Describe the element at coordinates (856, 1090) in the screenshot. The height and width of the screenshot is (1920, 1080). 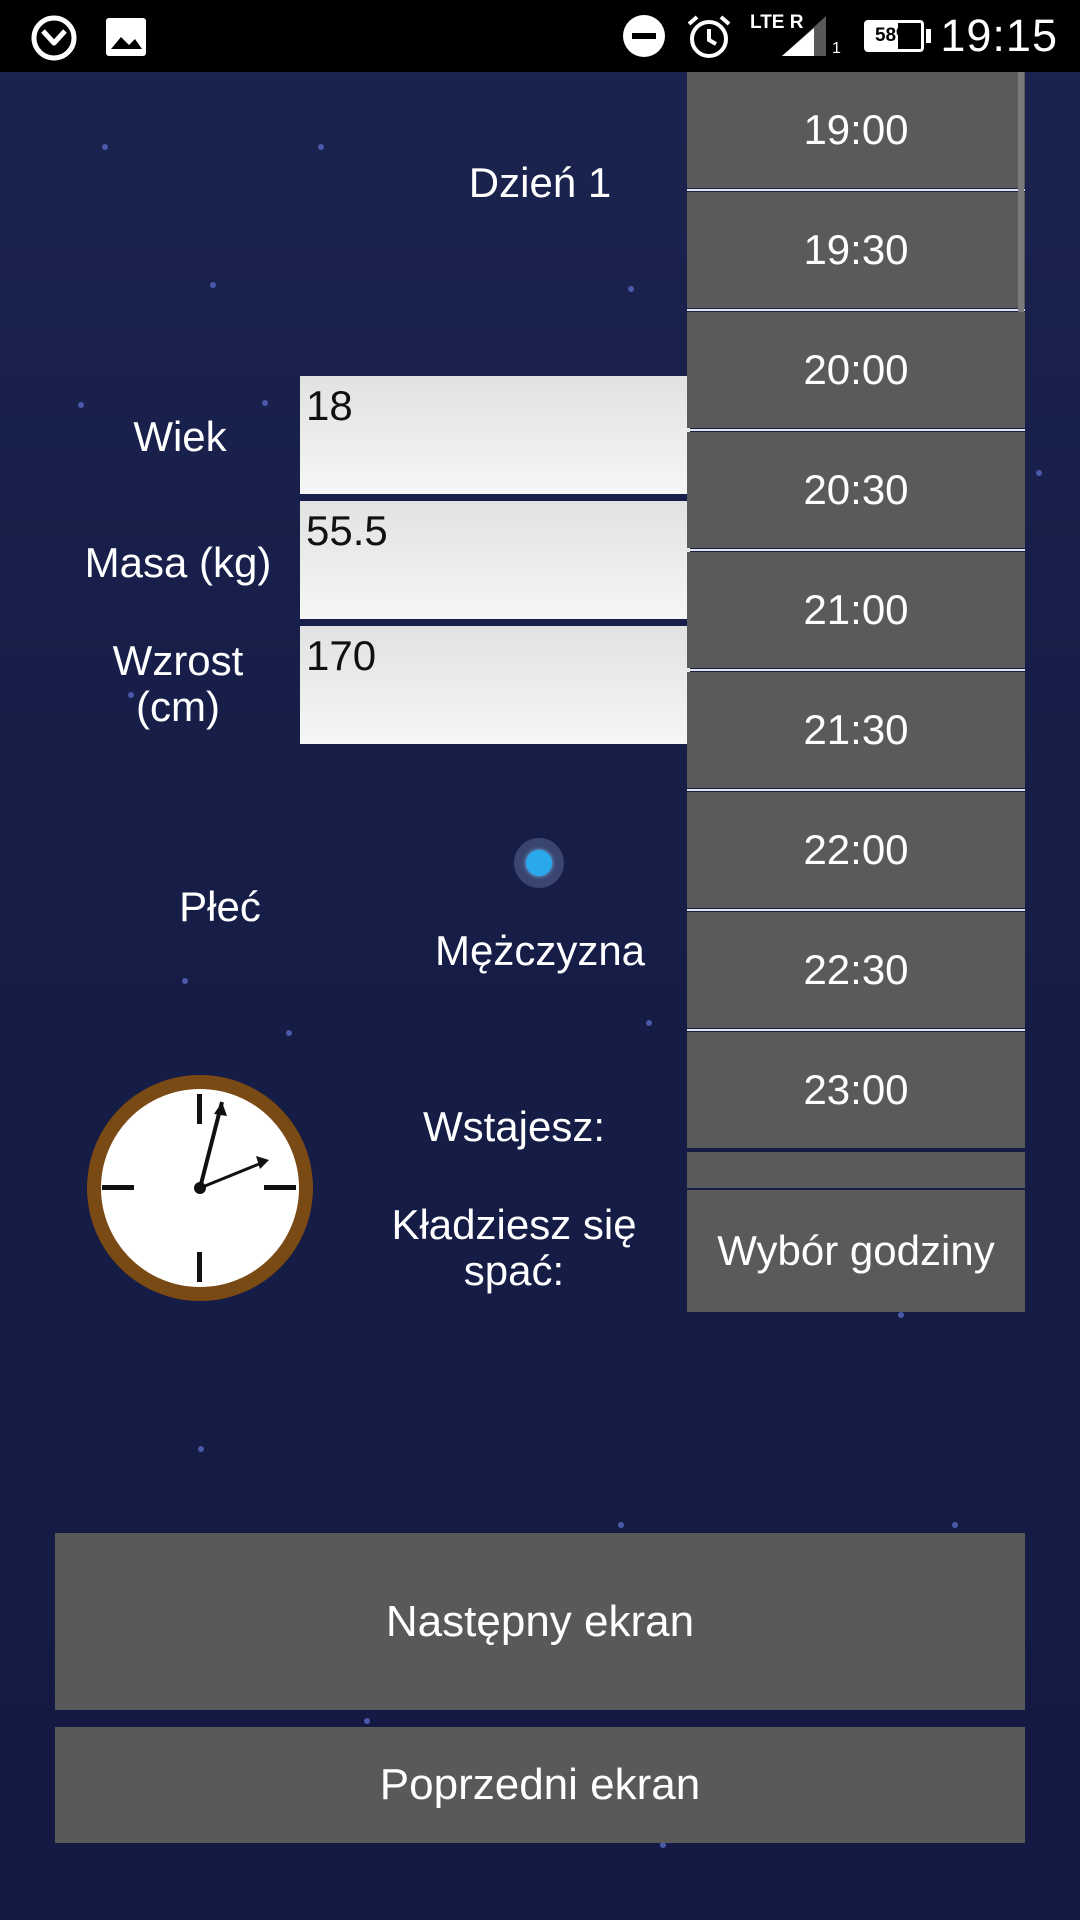
I see `time-option: 23:00` at that location.